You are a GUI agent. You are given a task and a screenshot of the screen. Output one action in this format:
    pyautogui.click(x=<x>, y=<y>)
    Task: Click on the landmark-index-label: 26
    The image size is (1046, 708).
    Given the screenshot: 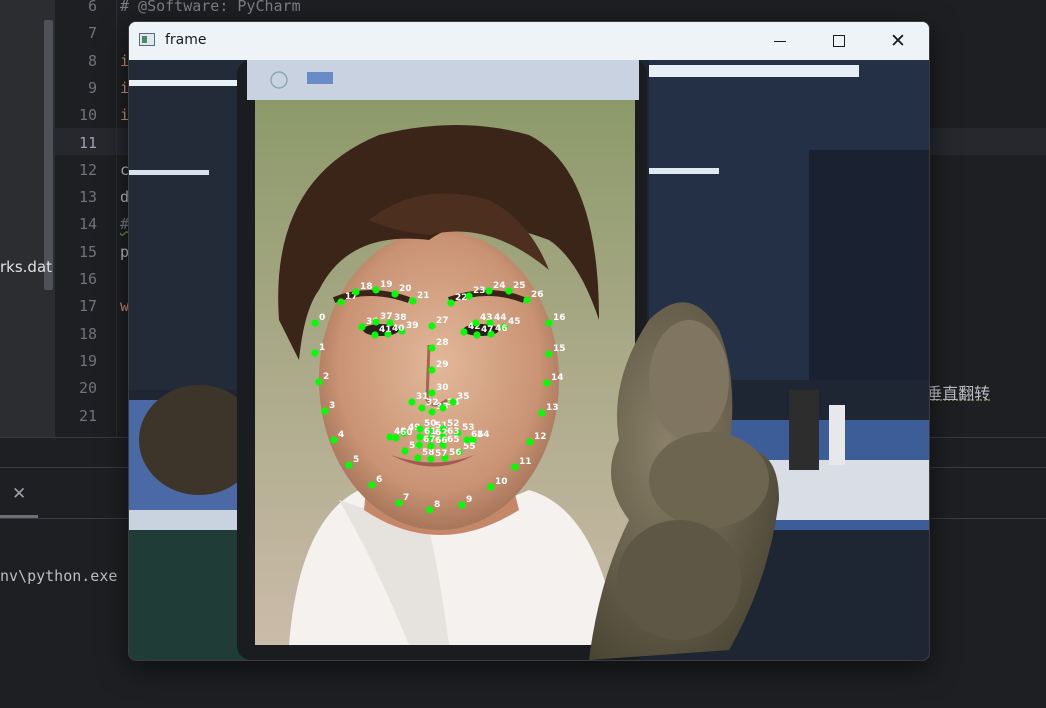 What is the action you would take?
    pyautogui.click(x=537, y=295)
    